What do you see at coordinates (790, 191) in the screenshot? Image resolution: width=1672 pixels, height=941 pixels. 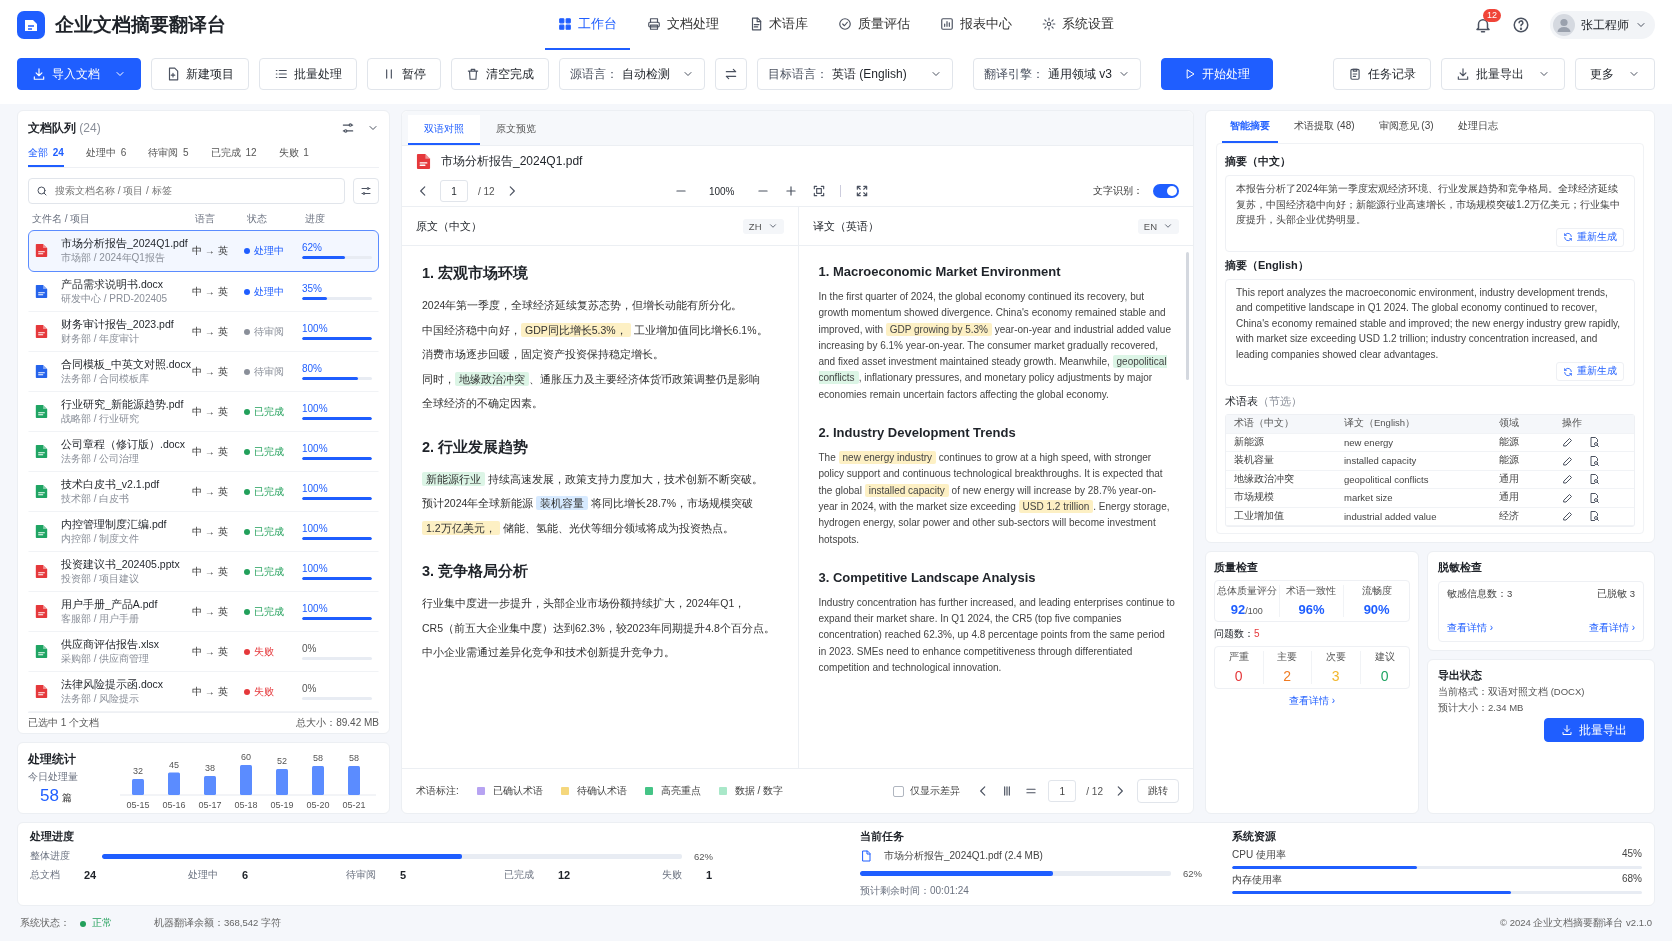 I see `plus-icon` at bounding box center [790, 191].